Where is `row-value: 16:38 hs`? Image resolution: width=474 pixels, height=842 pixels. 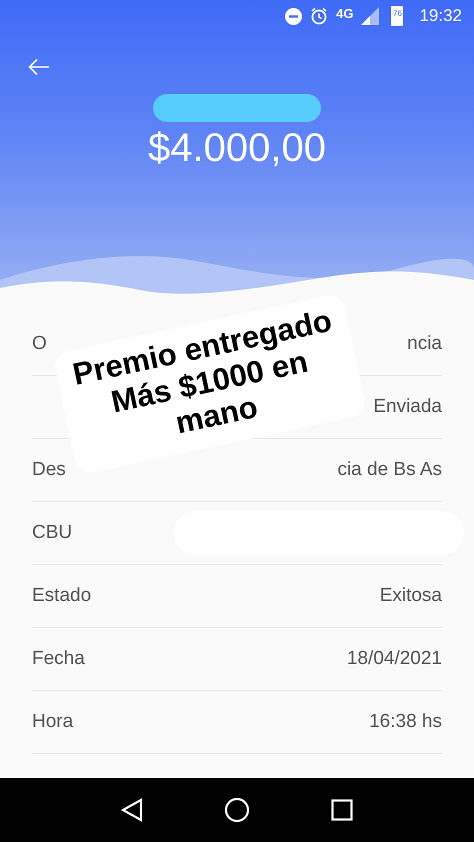 row-value: 16:38 hs is located at coordinates (405, 722).